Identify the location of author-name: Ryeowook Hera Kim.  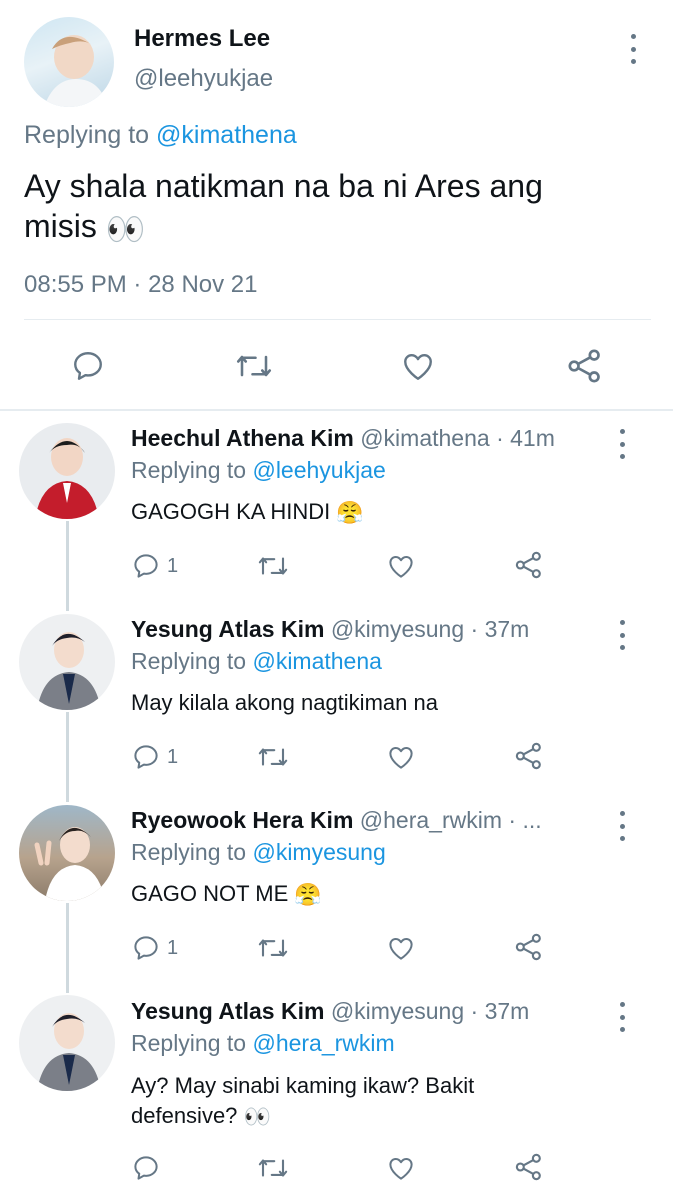
(242, 820).